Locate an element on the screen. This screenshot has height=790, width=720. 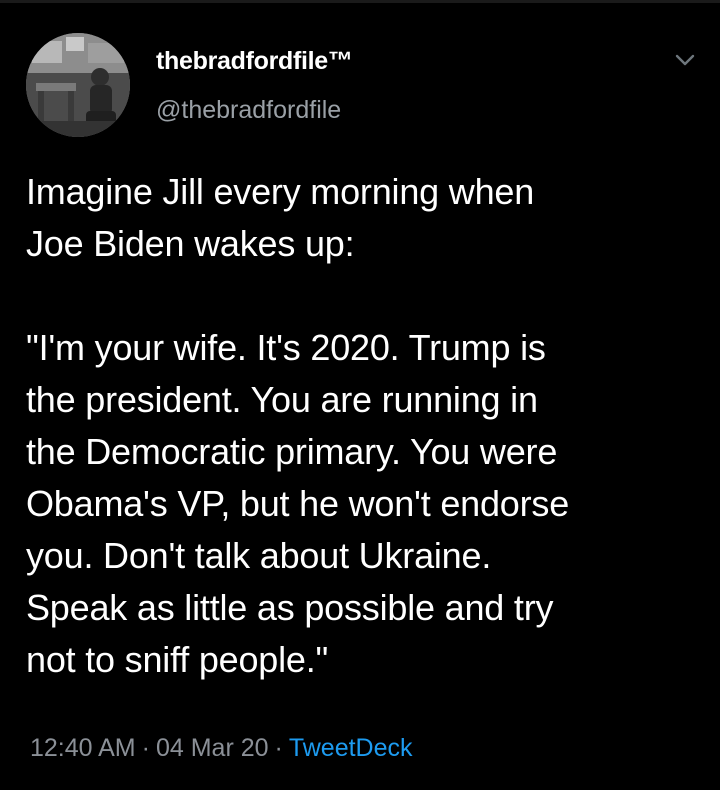
tweet-metadata: 12:40 AM · 04 Mar 20 · TweetDeck is located at coordinates (221, 748).